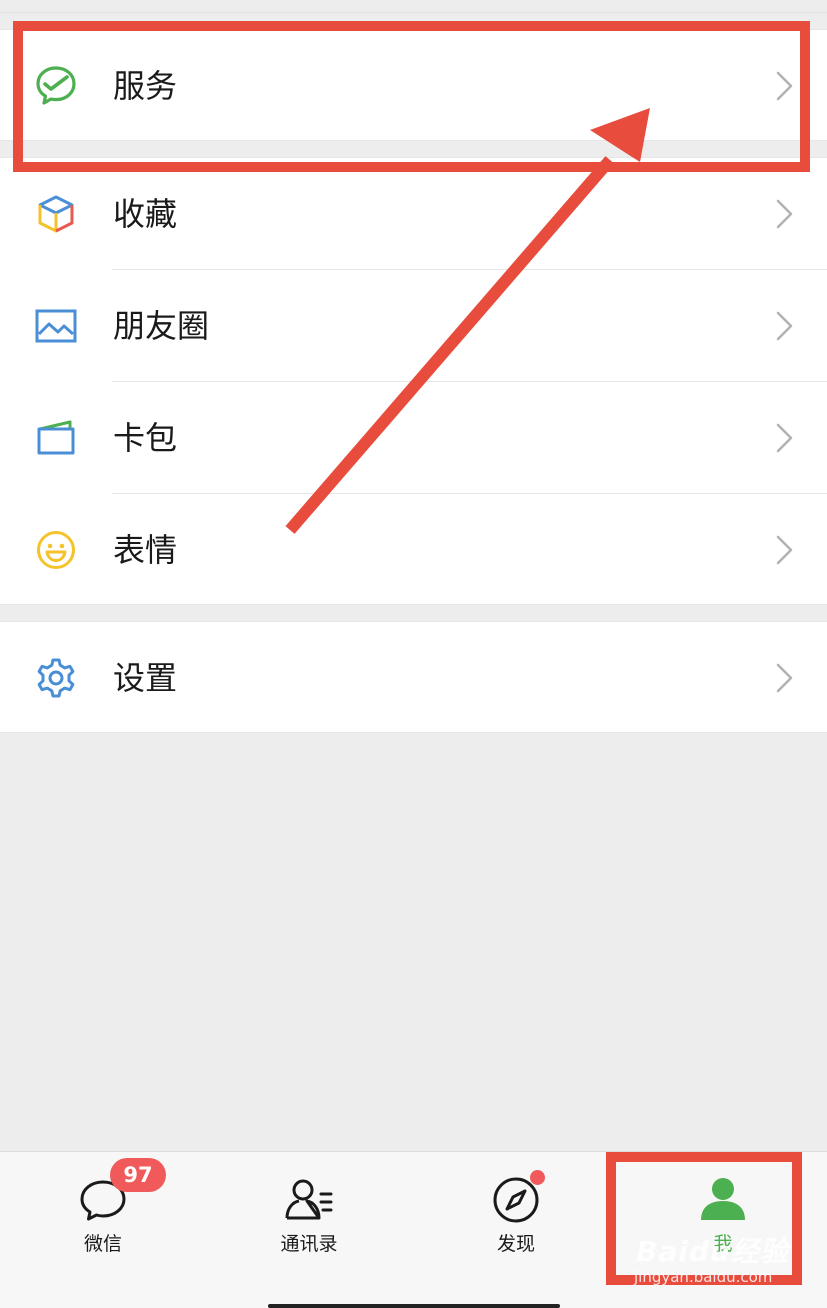 This screenshot has width=827, height=1308. What do you see at coordinates (413, 6) in the screenshot?
I see `top-strip` at bounding box center [413, 6].